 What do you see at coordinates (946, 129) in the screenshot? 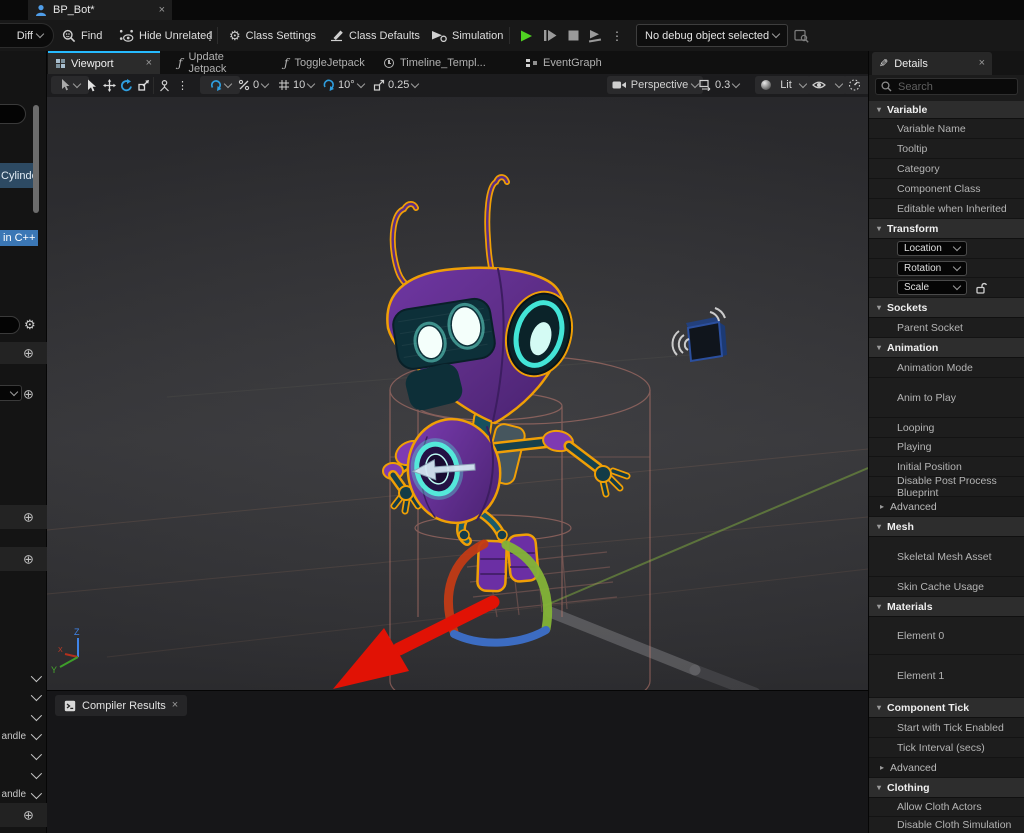
I see `details-row-variable-name: Variable Name` at bounding box center [946, 129].